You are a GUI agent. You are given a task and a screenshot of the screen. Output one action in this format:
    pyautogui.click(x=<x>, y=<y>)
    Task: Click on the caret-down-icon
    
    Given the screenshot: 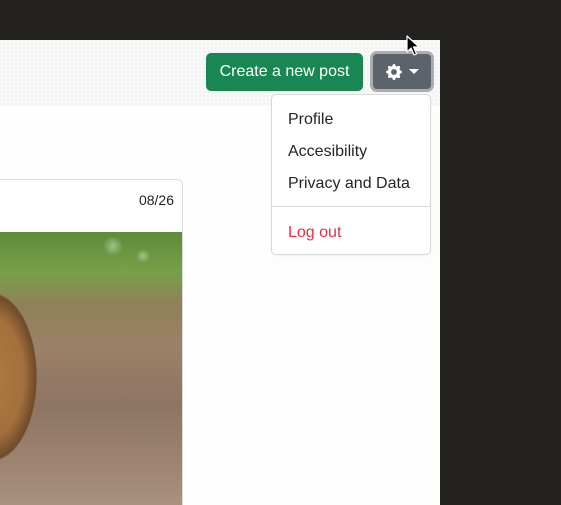 What is the action you would take?
    pyautogui.click(x=413, y=71)
    